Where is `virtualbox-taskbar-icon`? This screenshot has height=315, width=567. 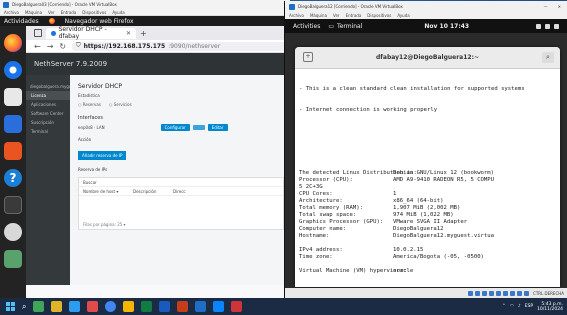
virtualbox-taskbar-icon is located at coordinates (201, 306).